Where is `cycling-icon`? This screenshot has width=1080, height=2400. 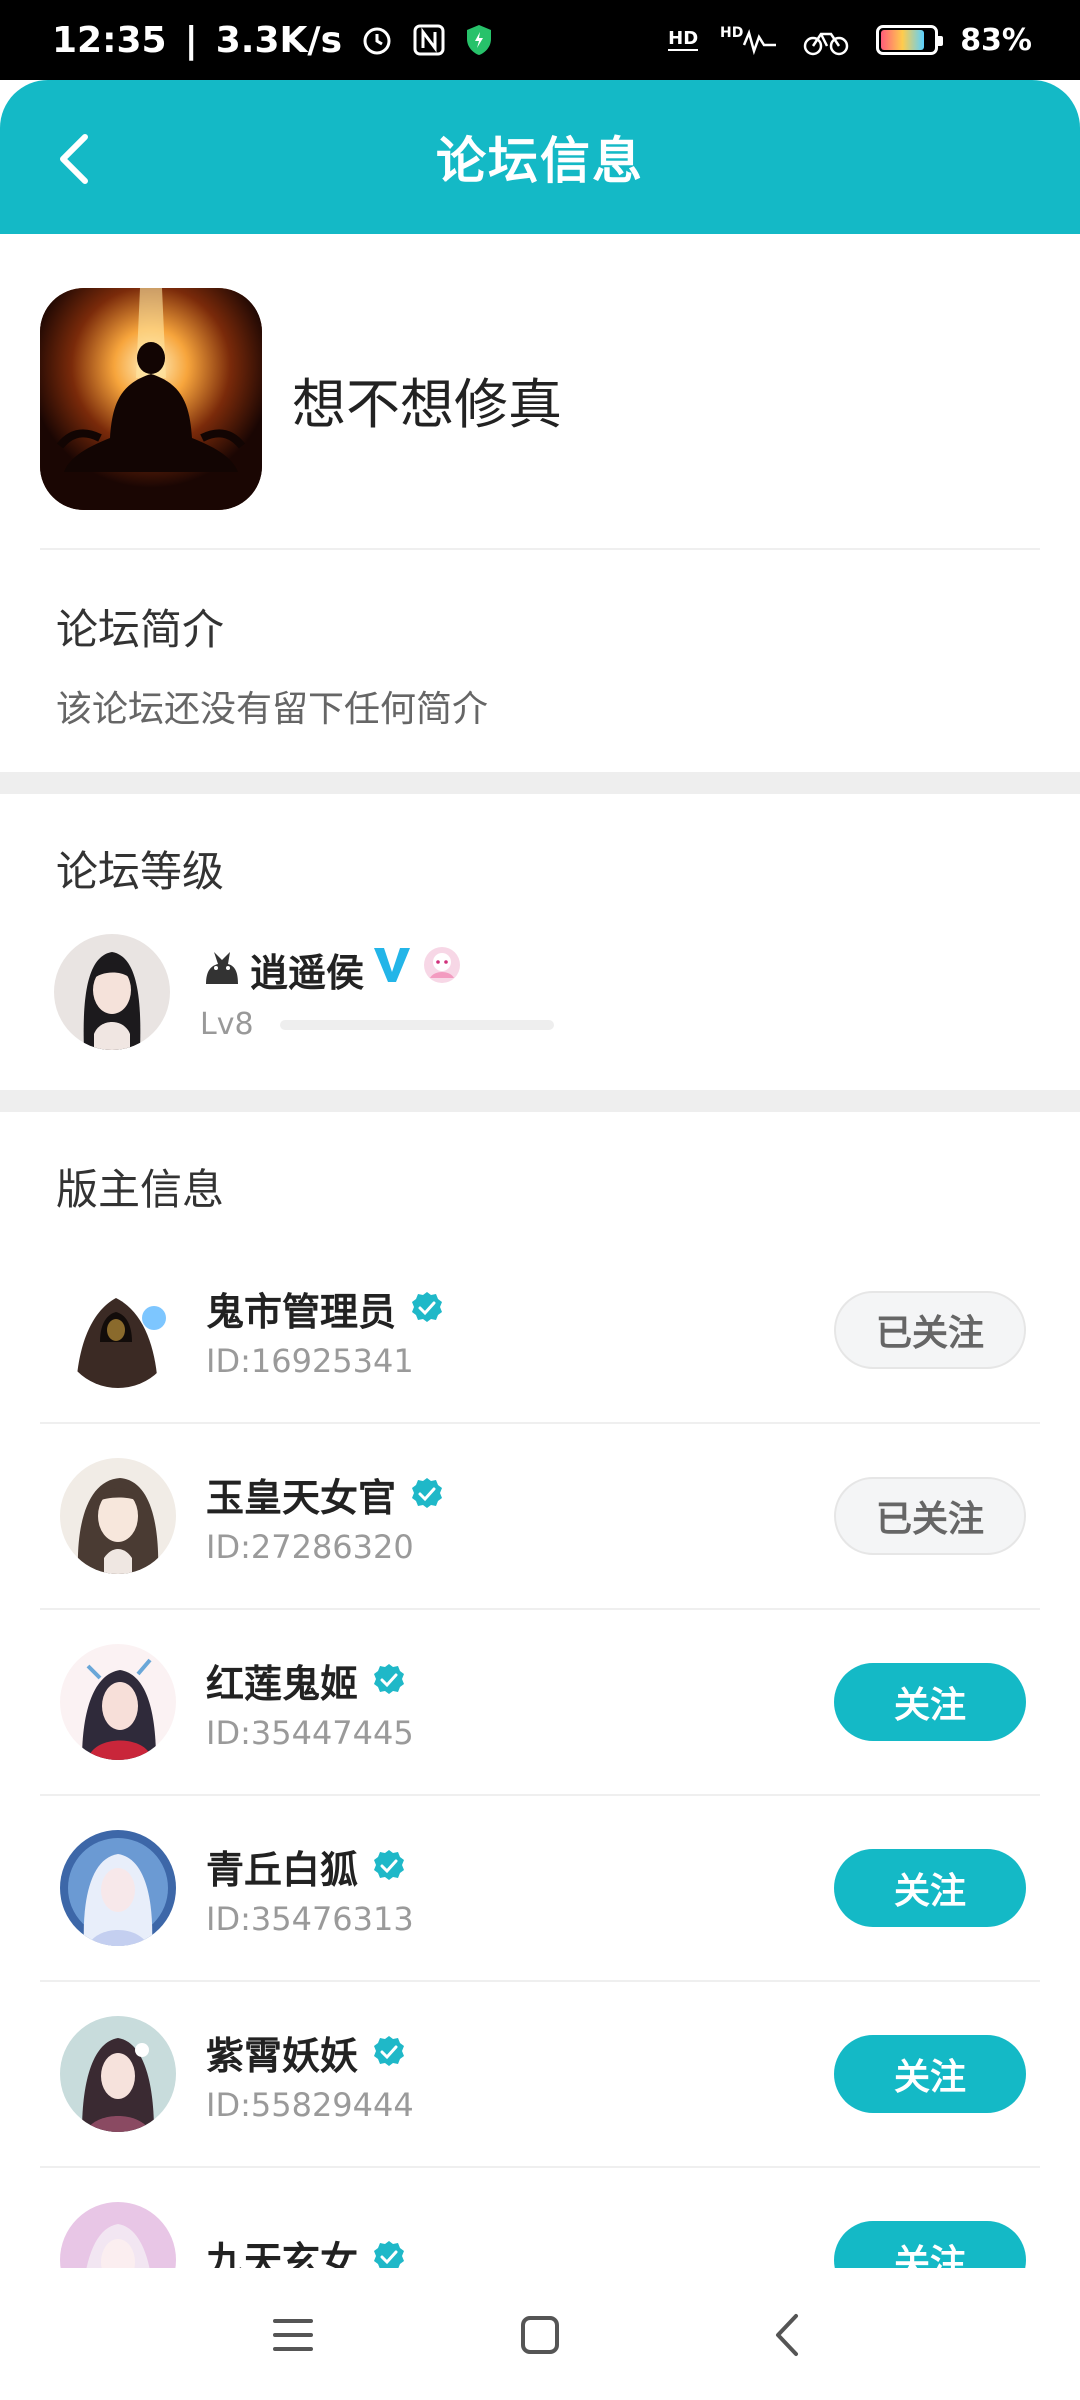
cycling-icon is located at coordinates (828, 40).